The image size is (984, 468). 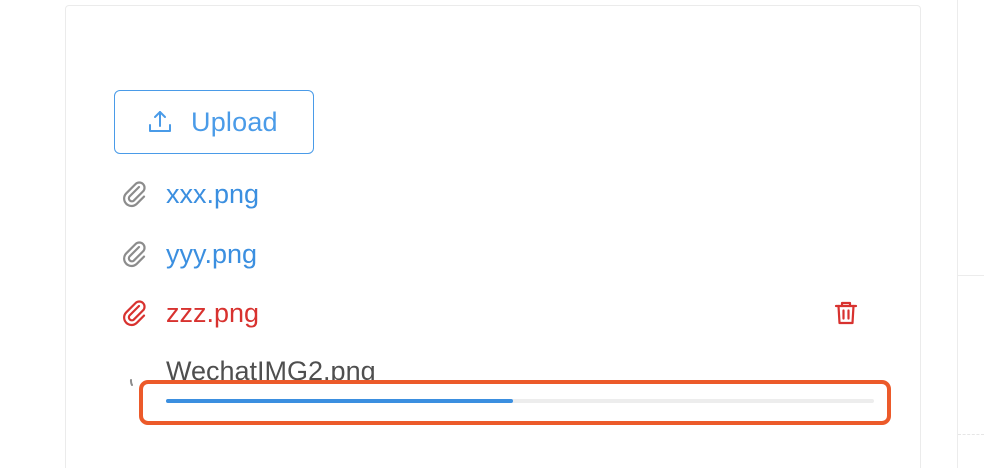 I want to click on panel-dashed-separator, so click(x=971, y=434).